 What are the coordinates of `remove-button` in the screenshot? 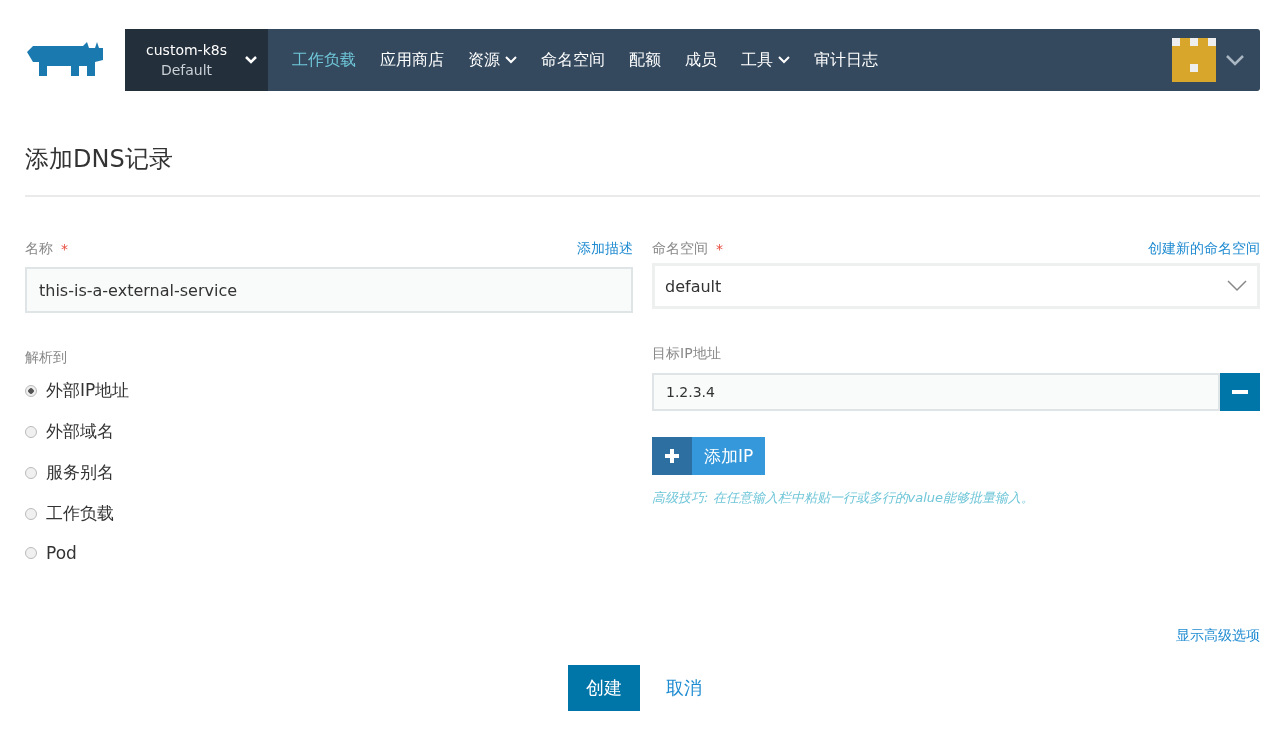 It's located at (1240, 392).